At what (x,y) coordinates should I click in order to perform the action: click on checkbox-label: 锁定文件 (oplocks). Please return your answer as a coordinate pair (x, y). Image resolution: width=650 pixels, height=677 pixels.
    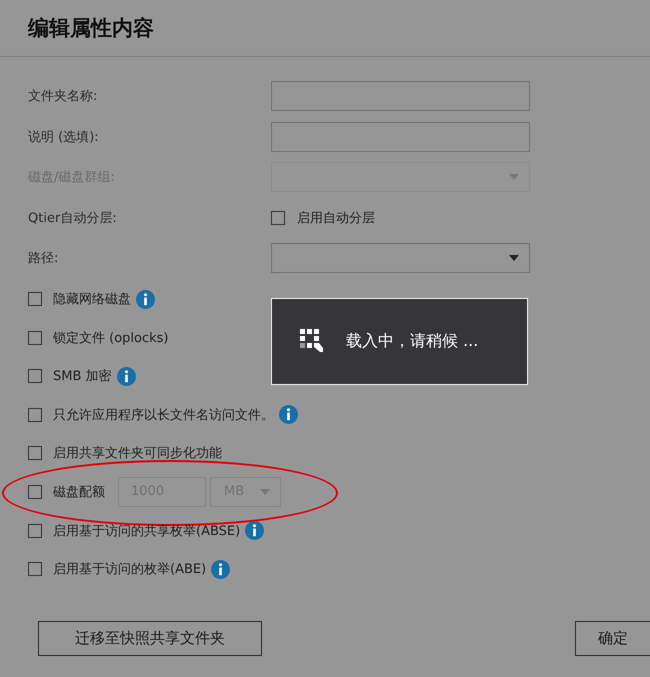
    Looking at the image, I should click on (110, 338).